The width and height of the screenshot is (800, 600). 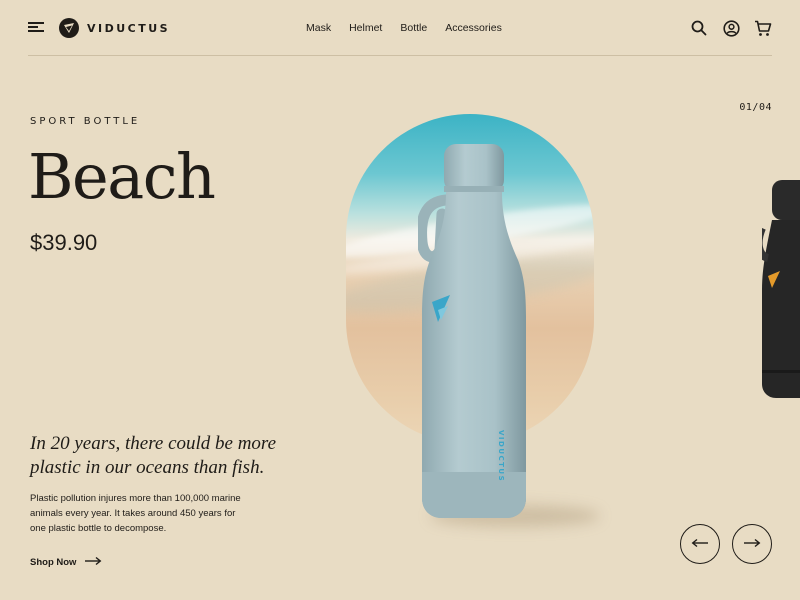 I want to click on nav-item-bottle: Bottle, so click(x=413, y=28).